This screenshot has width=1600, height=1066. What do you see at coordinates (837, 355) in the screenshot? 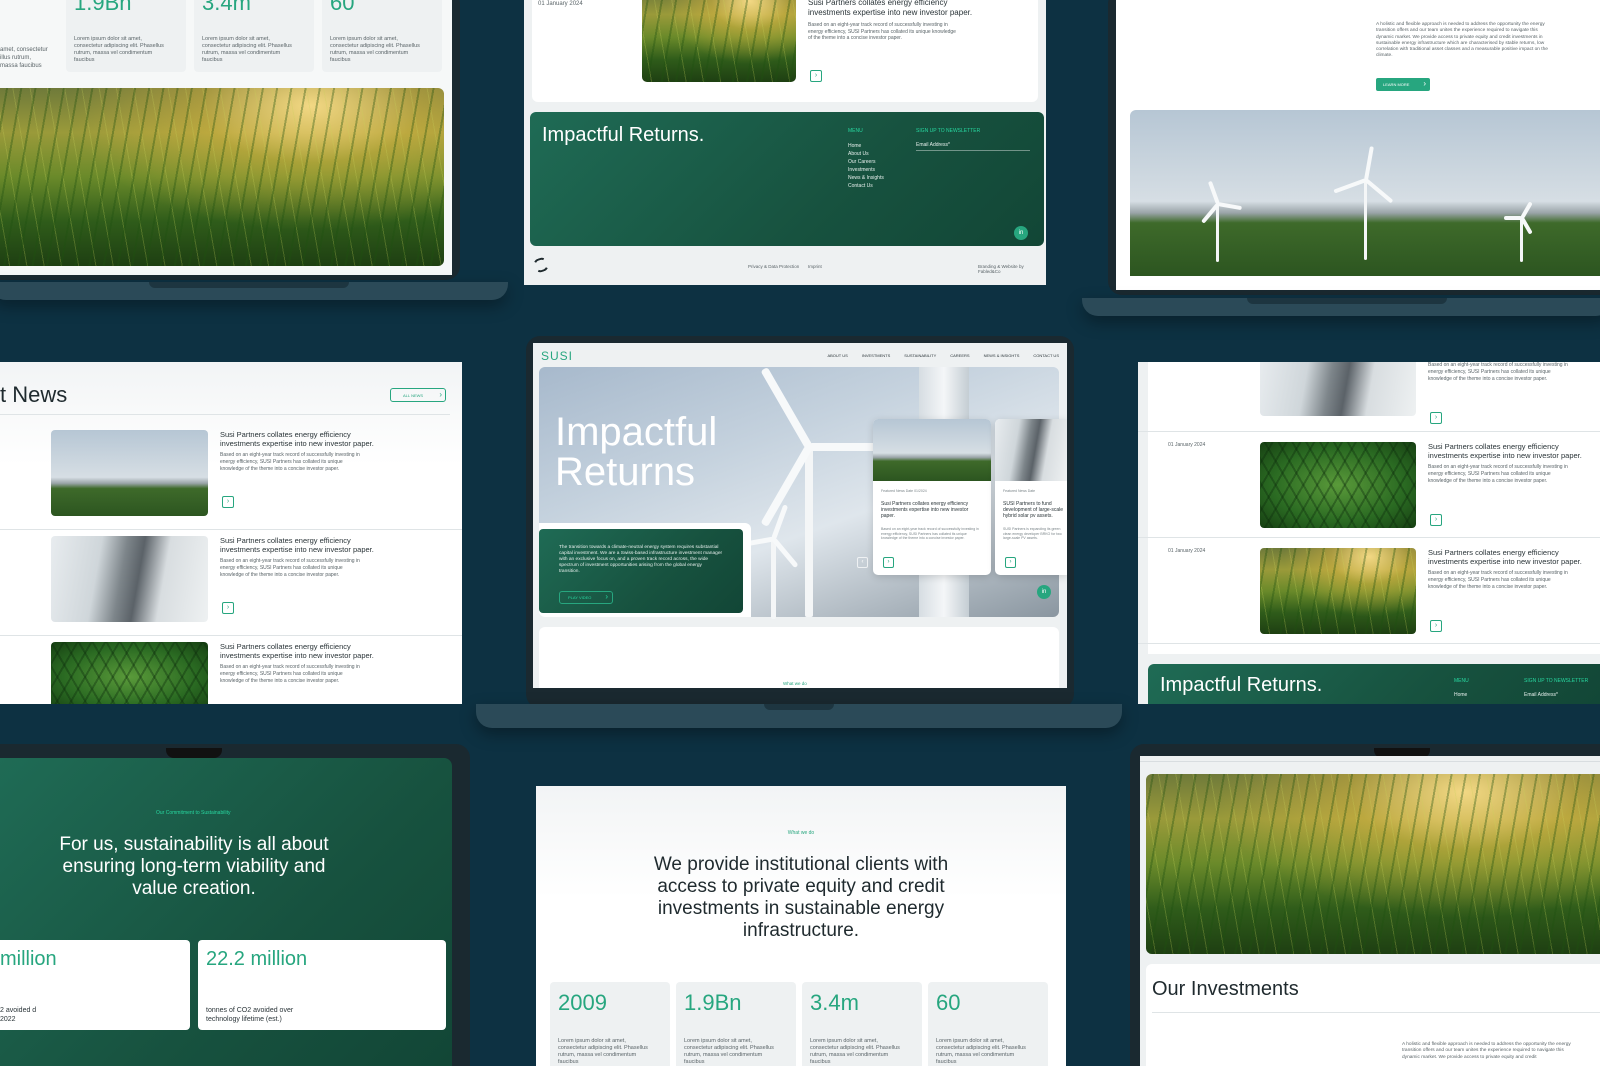
I see `nav-about: ABOUT US` at bounding box center [837, 355].